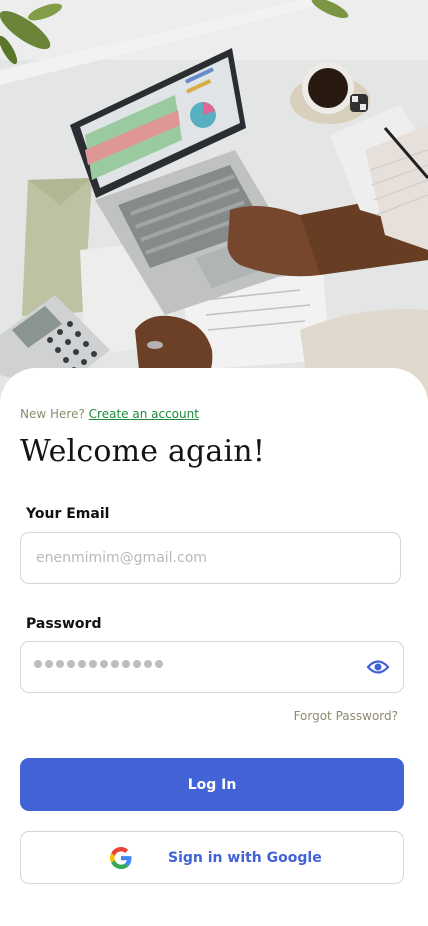 The image size is (428, 926). Describe the element at coordinates (196, 558) in the screenshot. I see `email-input` at that location.